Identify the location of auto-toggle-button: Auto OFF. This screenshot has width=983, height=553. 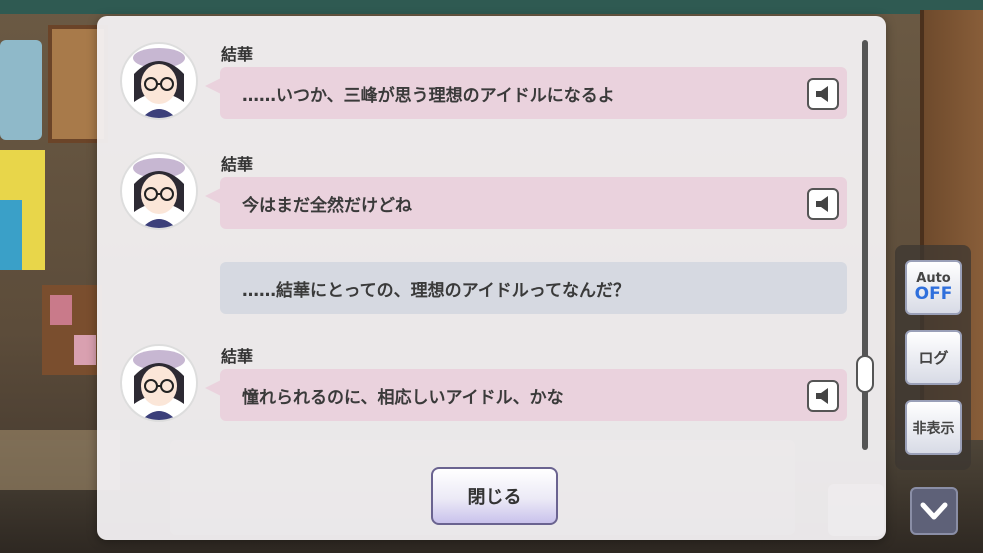
(933, 287).